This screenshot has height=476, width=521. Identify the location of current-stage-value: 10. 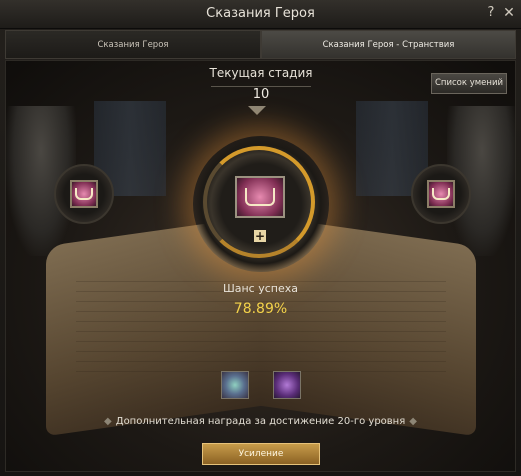
(261, 95).